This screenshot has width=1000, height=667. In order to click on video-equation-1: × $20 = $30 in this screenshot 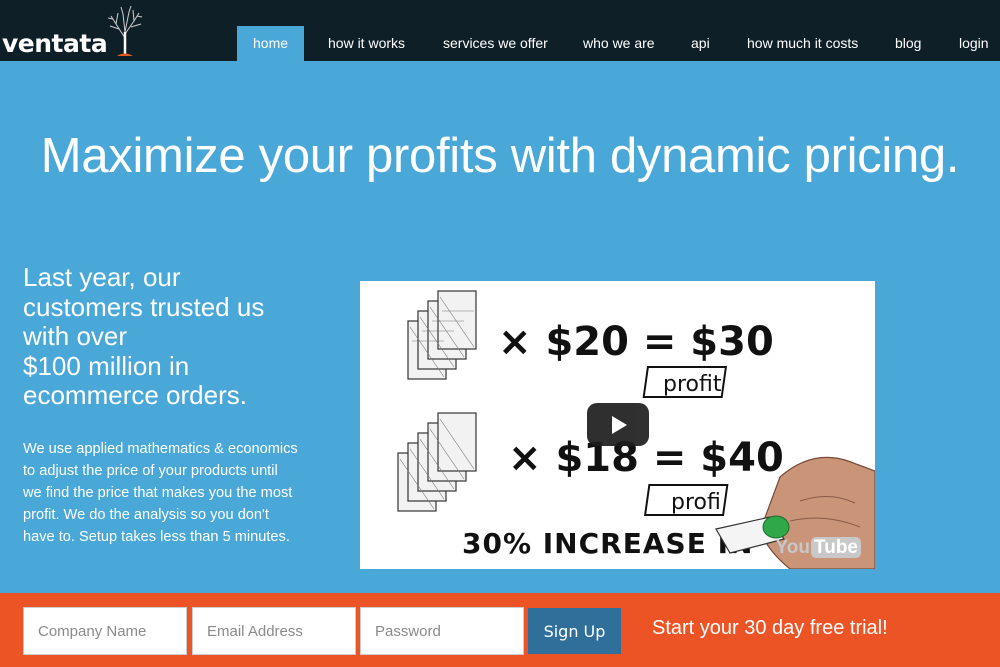, I will do `click(636, 342)`.